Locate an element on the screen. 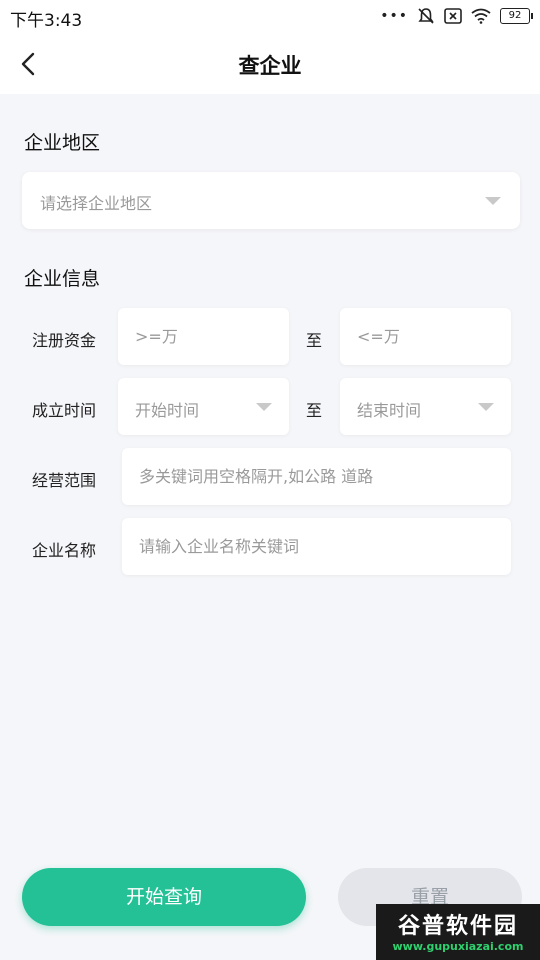  scope-input is located at coordinates (316, 476).